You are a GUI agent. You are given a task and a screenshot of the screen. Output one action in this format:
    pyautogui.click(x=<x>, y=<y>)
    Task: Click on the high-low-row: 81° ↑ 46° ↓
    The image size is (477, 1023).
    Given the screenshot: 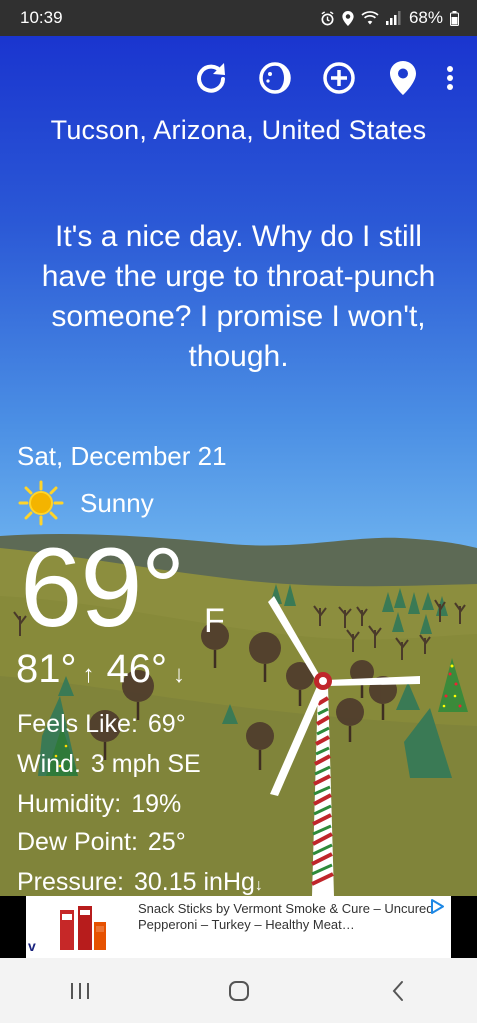 What is the action you would take?
    pyautogui.click(x=106, y=669)
    